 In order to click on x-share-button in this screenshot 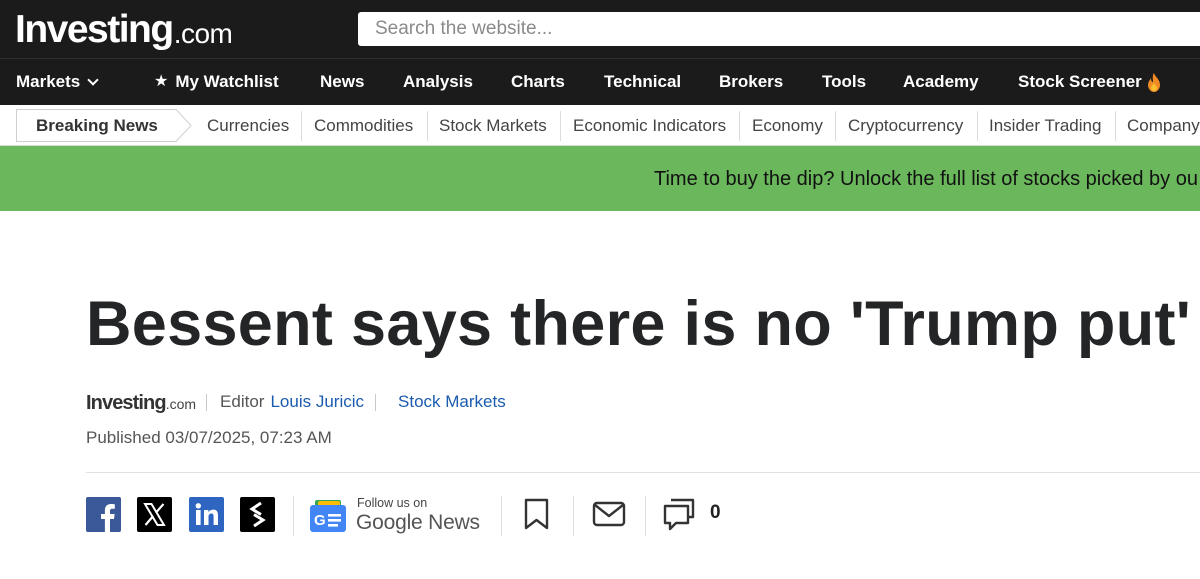, I will do `click(154, 514)`.